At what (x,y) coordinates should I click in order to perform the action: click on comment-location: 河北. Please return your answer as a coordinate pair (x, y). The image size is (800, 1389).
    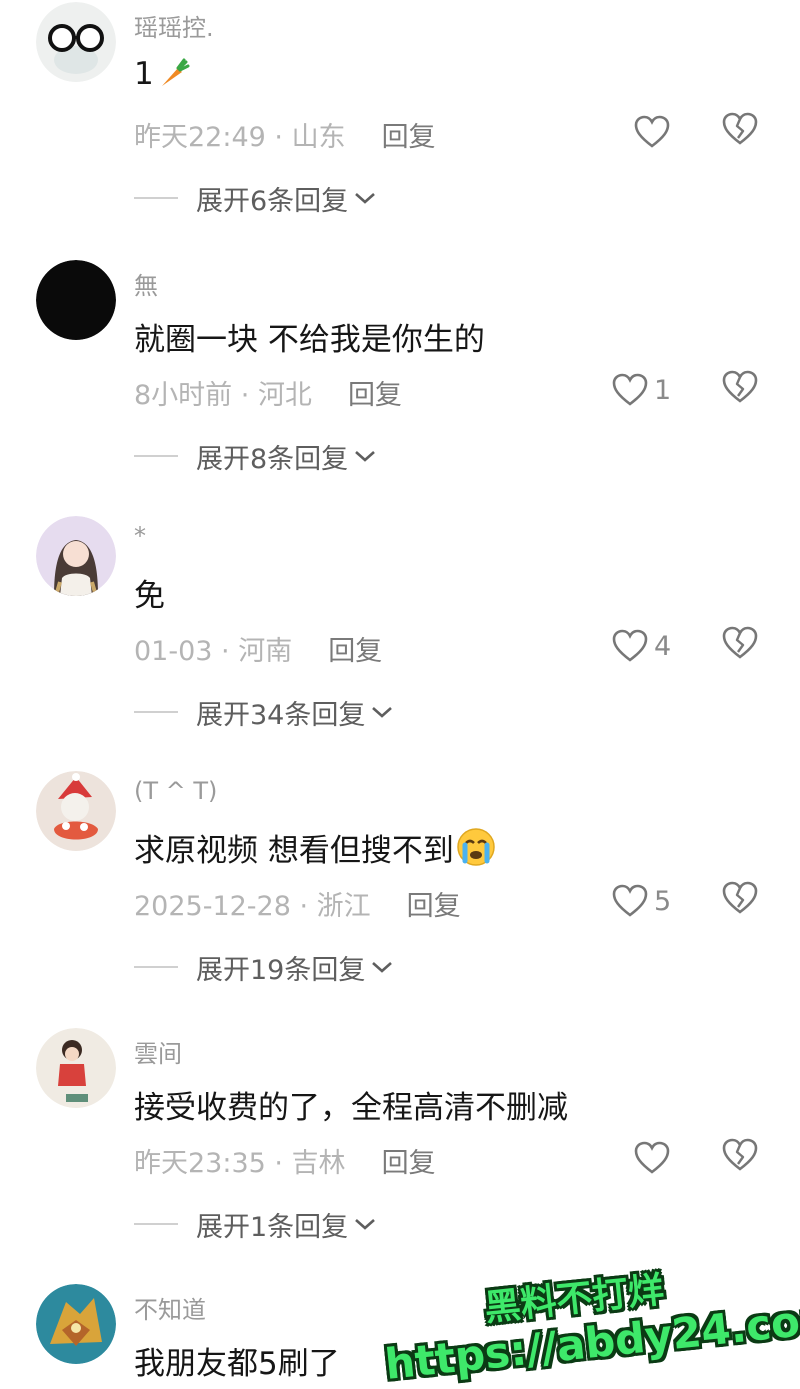
    Looking at the image, I should click on (284, 395).